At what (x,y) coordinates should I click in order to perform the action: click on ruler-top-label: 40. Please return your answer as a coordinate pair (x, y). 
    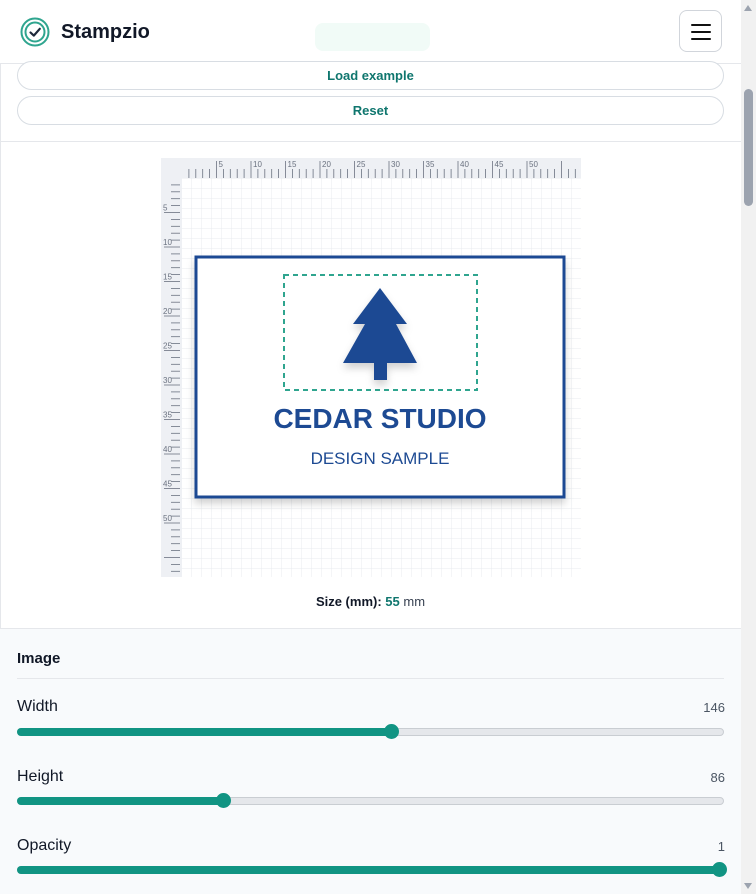
    Looking at the image, I should click on (464, 164).